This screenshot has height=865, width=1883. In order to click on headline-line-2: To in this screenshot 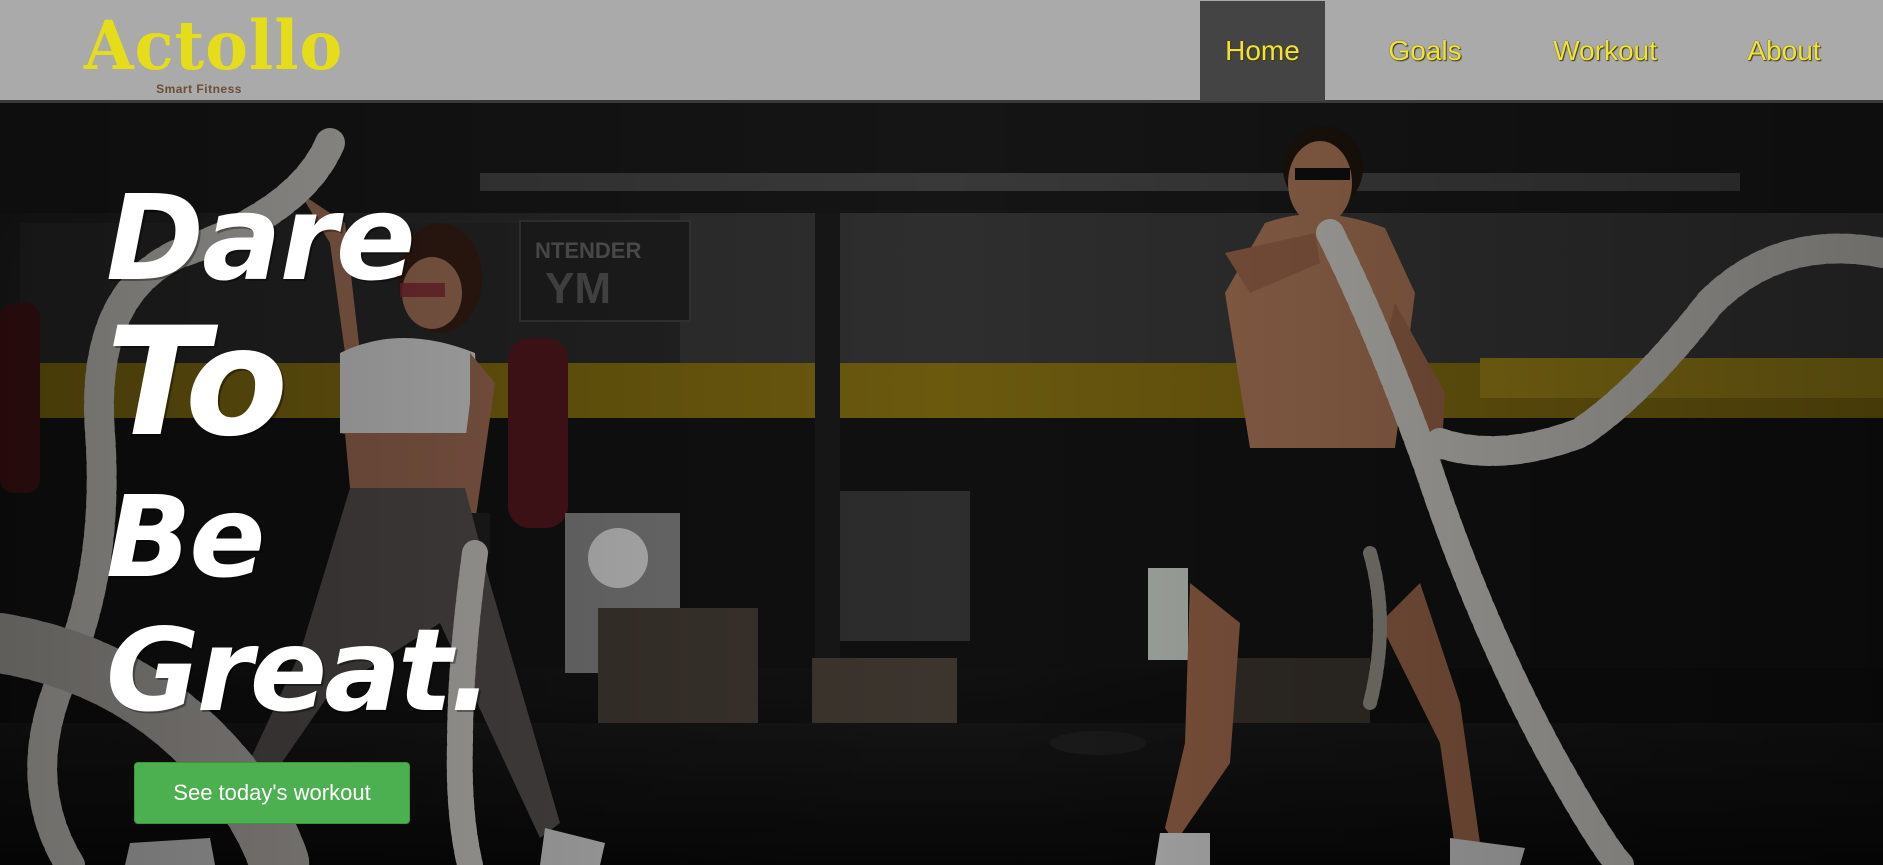, I will do `click(197, 383)`.